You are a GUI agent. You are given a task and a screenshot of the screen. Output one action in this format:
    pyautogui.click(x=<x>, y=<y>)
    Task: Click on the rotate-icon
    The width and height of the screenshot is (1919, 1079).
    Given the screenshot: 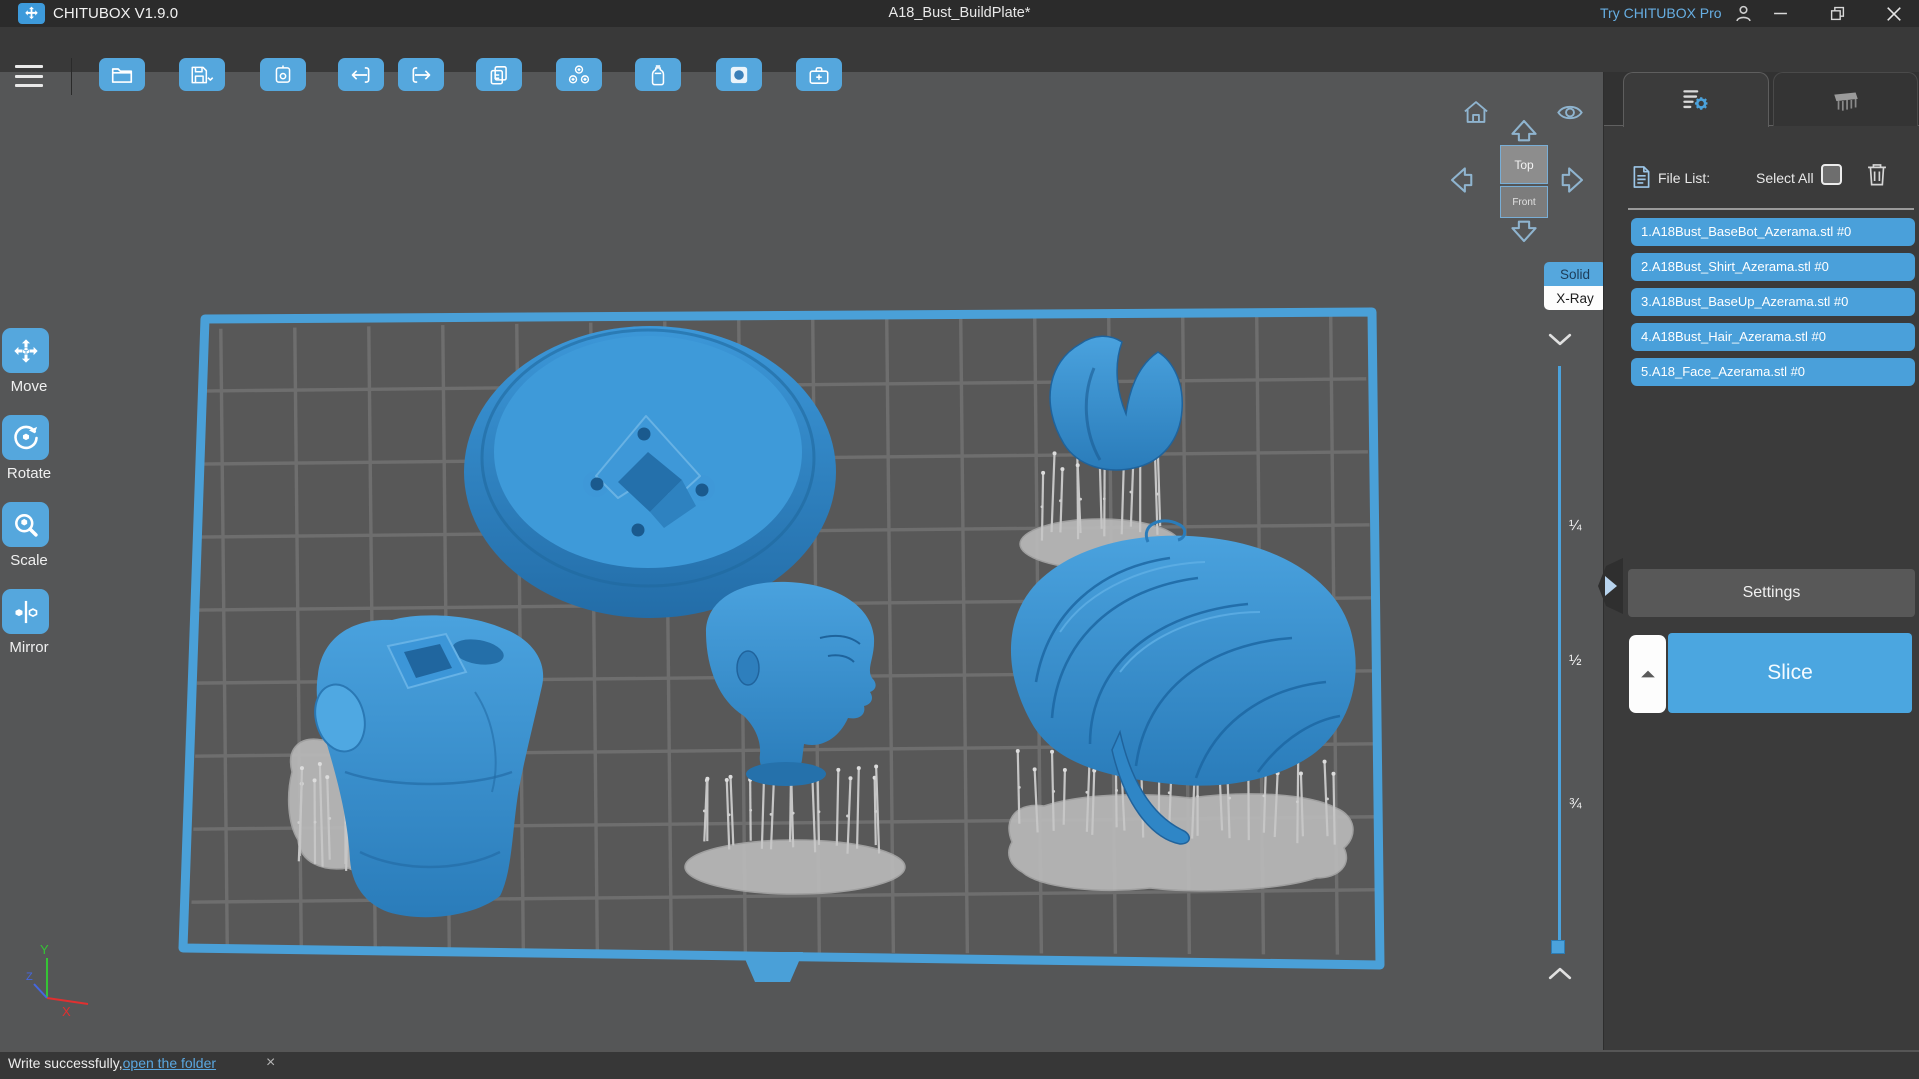 What is the action you would take?
    pyautogui.click(x=25, y=437)
    